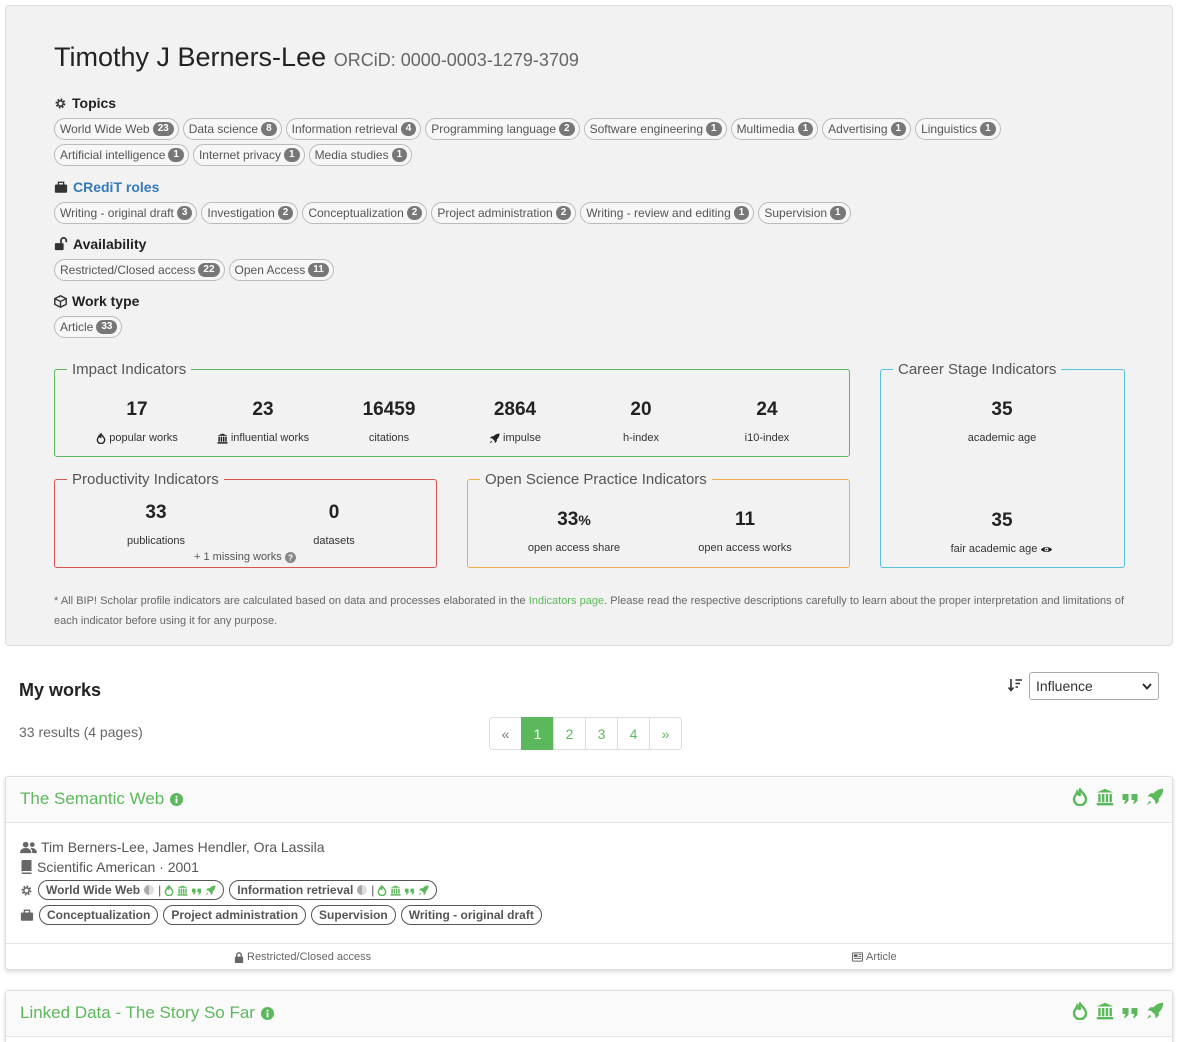 Image resolution: width=1179 pixels, height=1042 pixels. Describe the element at coordinates (147, 1013) in the screenshot. I see `work-title-link: Linked Data - The Story So Far` at that location.